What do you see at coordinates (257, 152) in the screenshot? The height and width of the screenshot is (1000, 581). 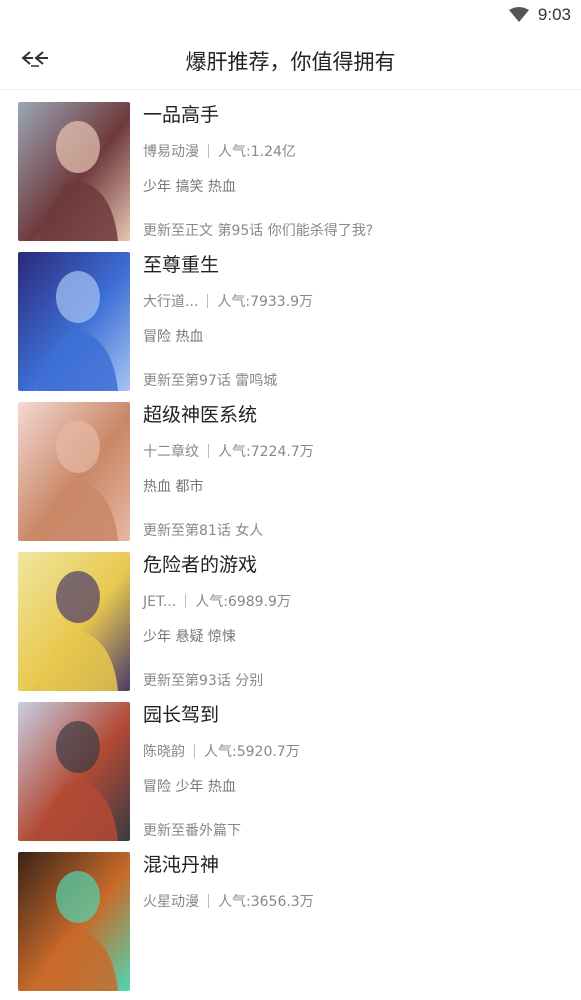 I see `comic-popularity: 人气:1.24亿` at bounding box center [257, 152].